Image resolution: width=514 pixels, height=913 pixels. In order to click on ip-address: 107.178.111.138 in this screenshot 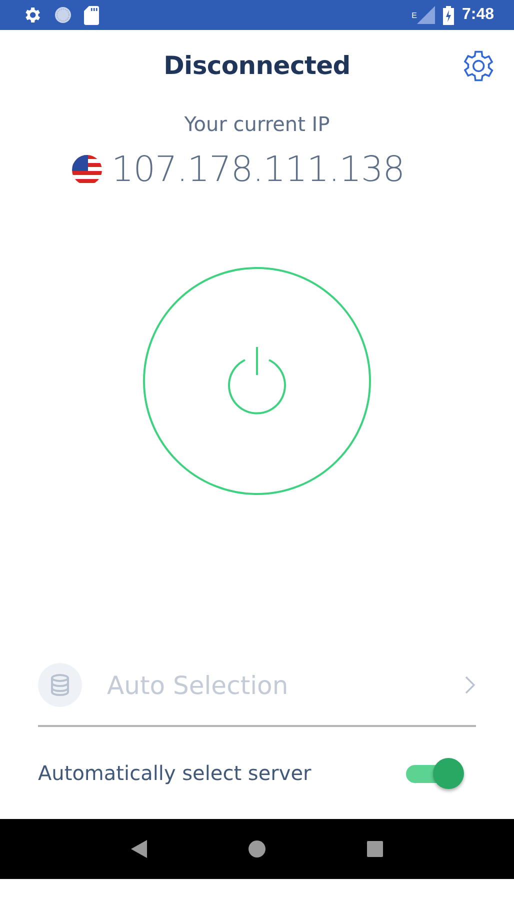, I will do `click(258, 170)`.